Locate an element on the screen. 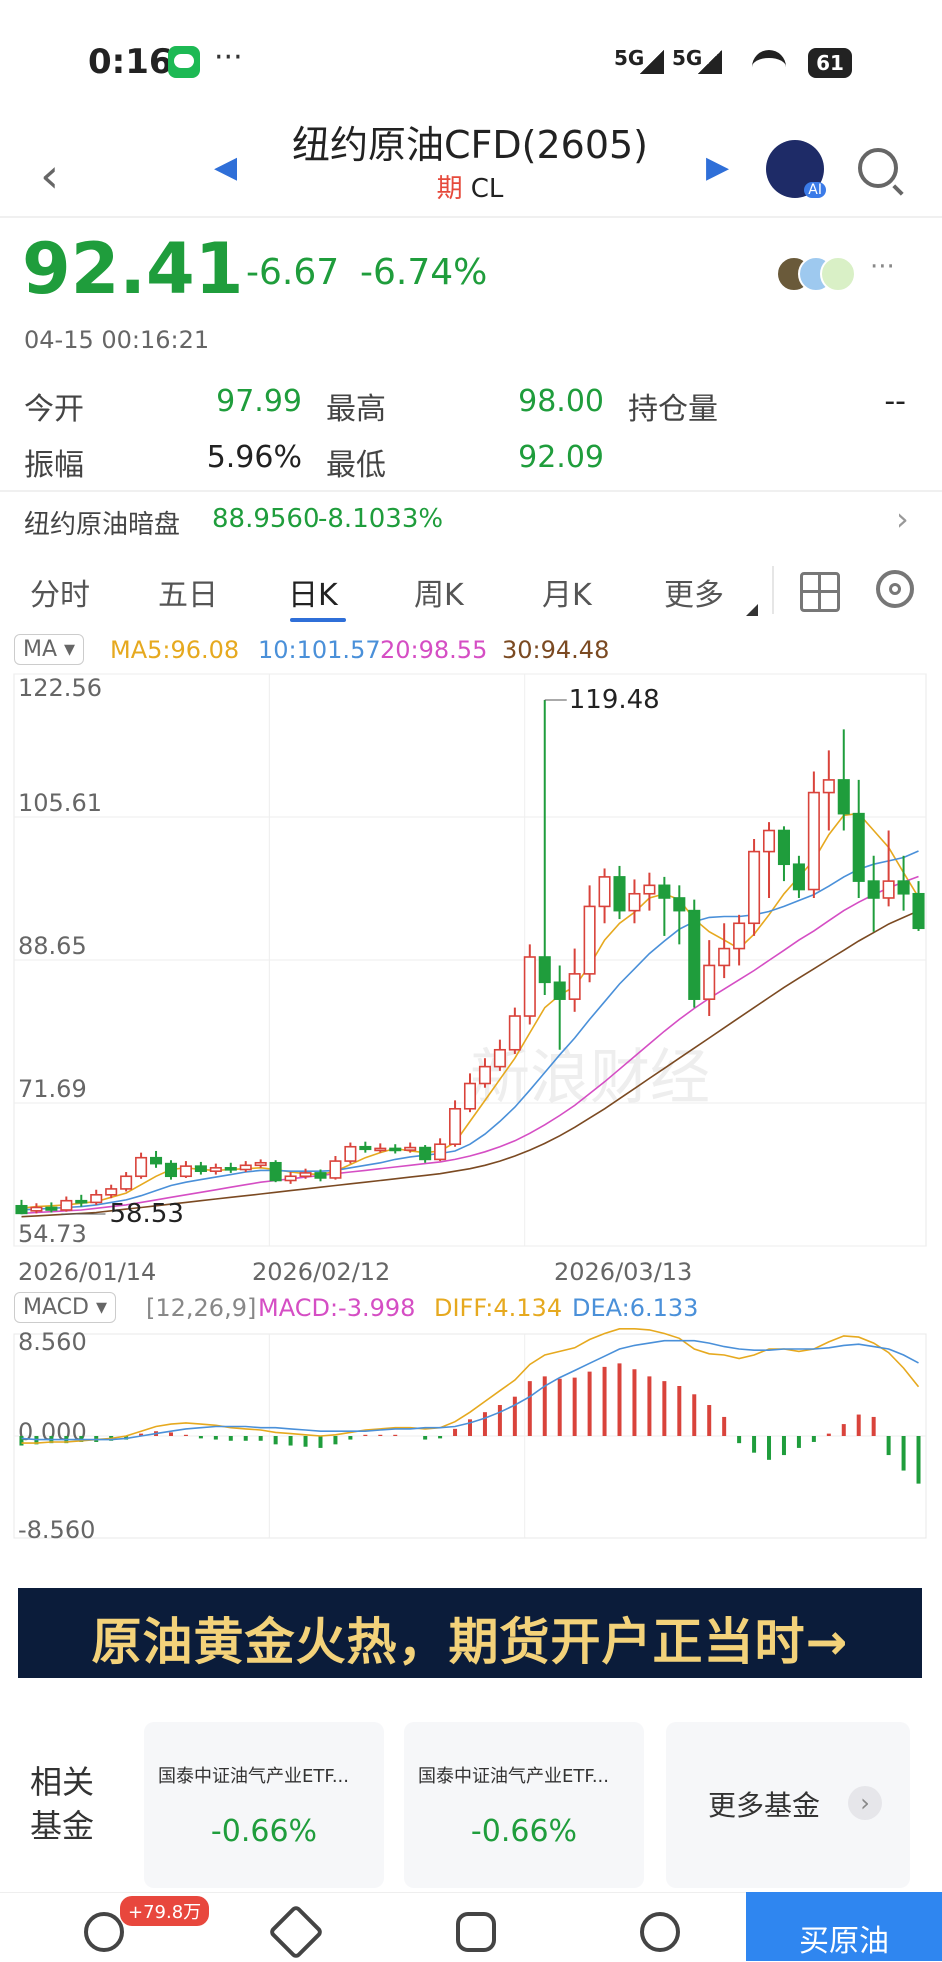 Image resolution: width=942 pixels, height=1962 pixels. comment-count-badge: +79.8万 is located at coordinates (165, 1911).